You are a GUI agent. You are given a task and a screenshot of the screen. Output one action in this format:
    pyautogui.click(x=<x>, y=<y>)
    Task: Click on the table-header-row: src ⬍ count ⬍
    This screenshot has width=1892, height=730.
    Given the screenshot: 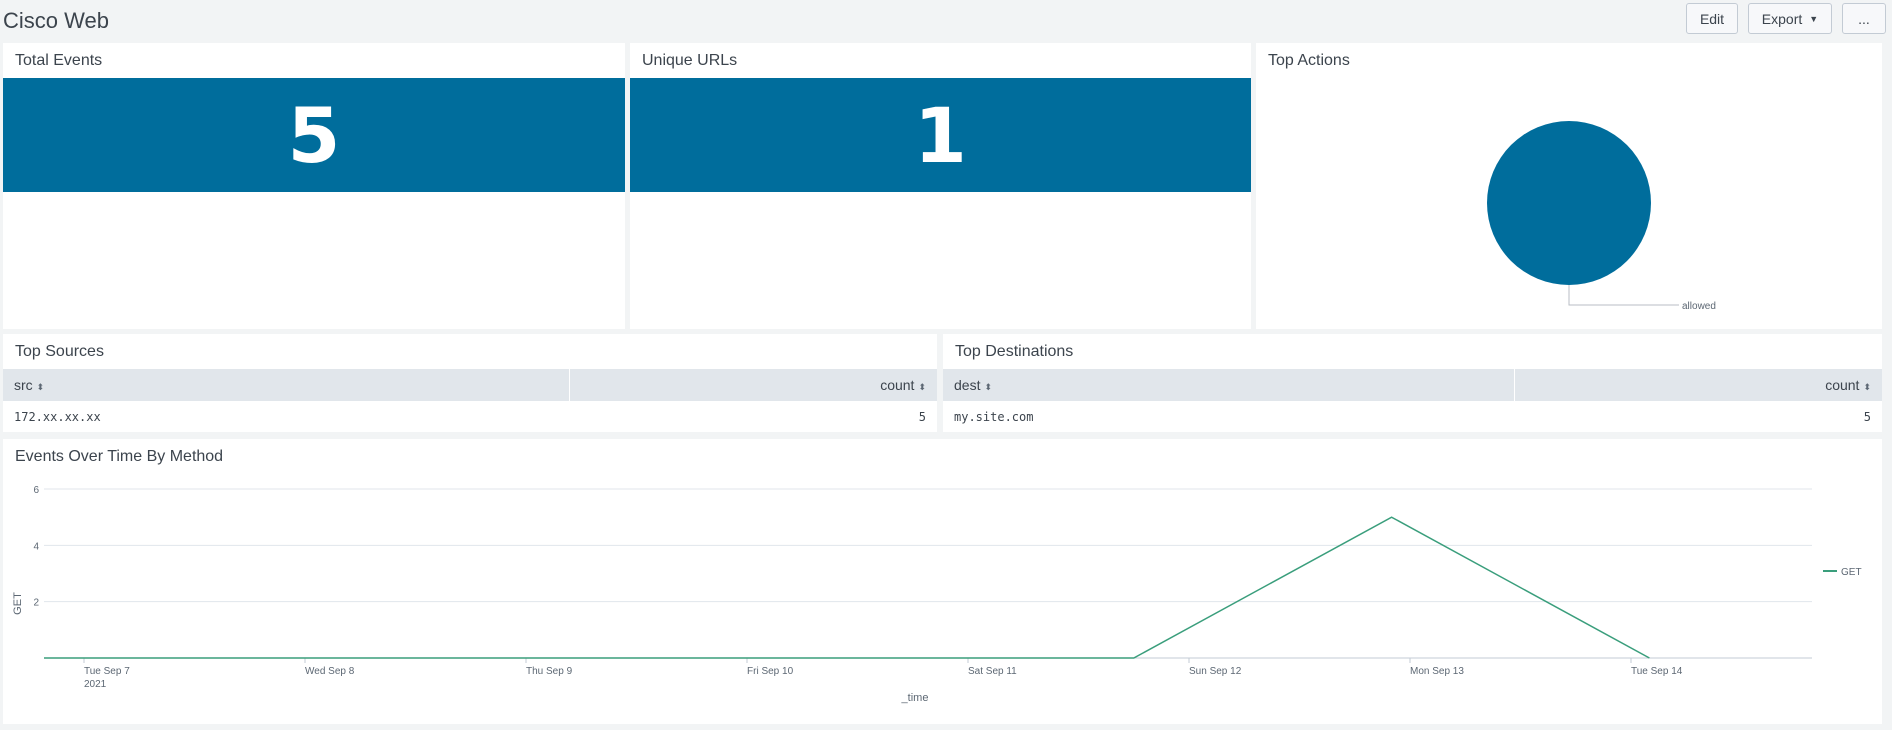 What is the action you would take?
    pyautogui.click(x=470, y=385)
    